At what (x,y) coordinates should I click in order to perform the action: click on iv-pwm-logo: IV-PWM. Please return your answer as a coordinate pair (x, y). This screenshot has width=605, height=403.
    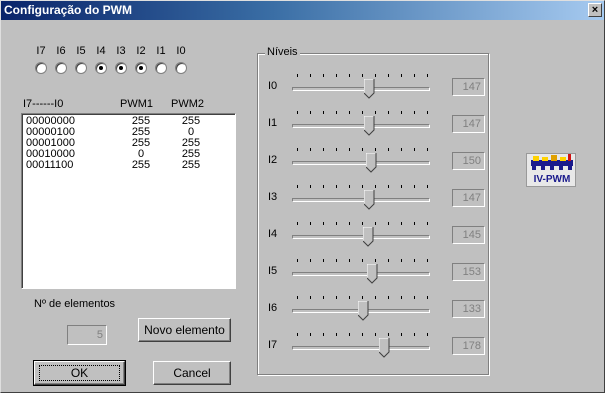
    Looking at the image, I should click on (551, 170).